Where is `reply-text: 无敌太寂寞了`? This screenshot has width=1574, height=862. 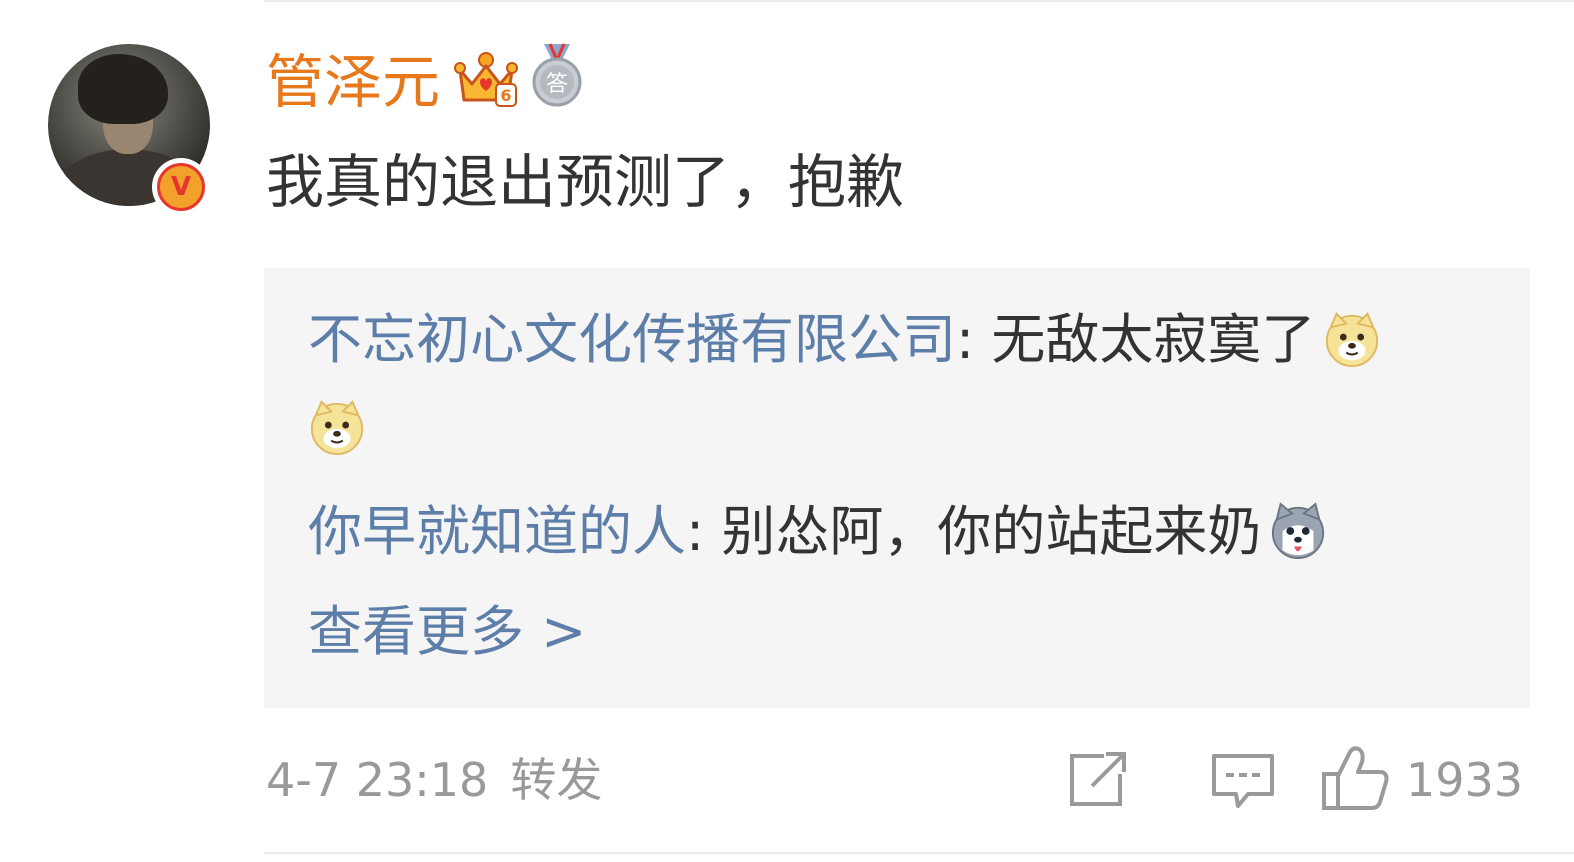
reply-text: 无敌太寂寞了 is located at coordinates (1153, 339).